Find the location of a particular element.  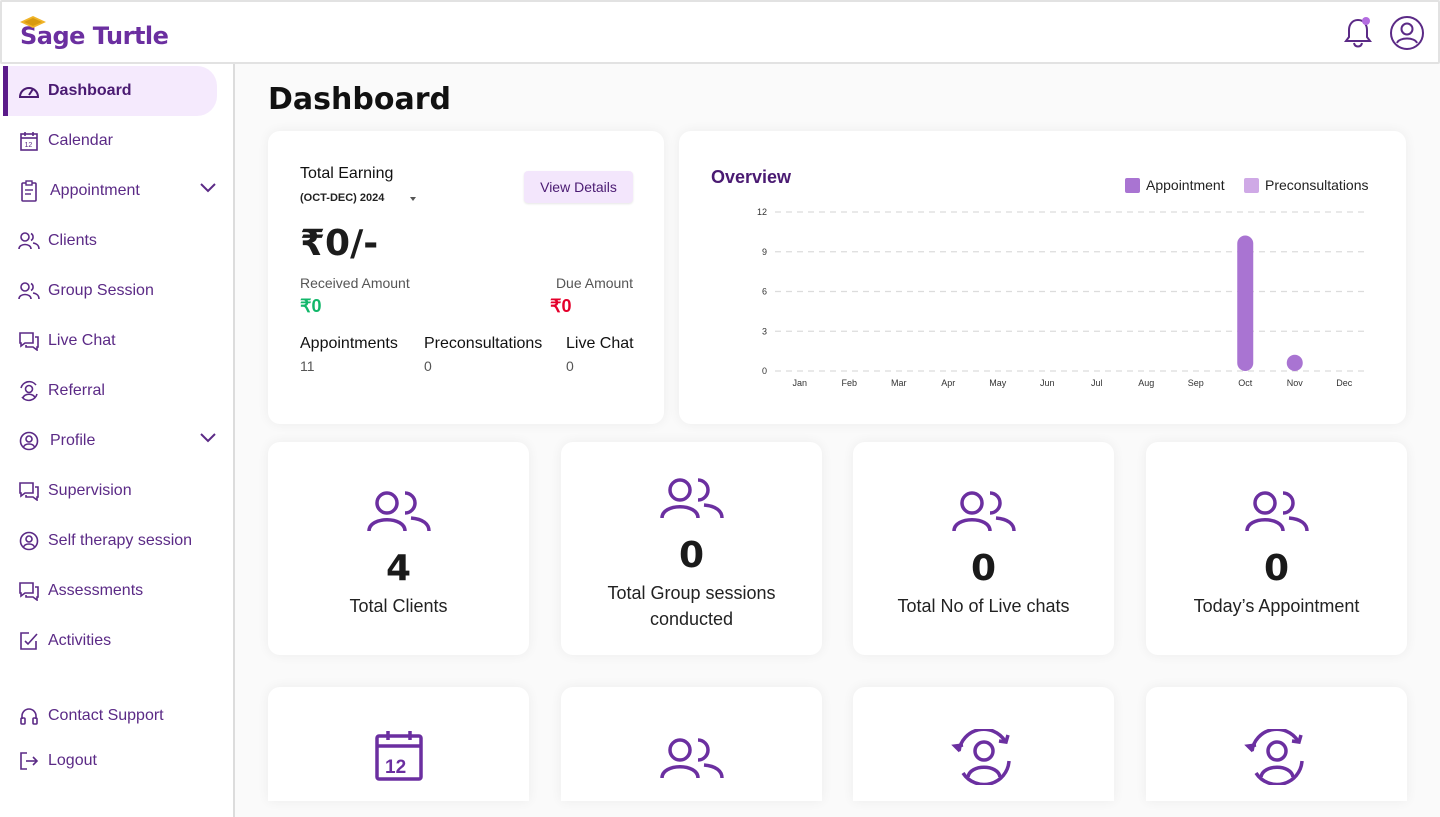

sidebar-item-group-session: Group Session is located at coordinates (110, 291).